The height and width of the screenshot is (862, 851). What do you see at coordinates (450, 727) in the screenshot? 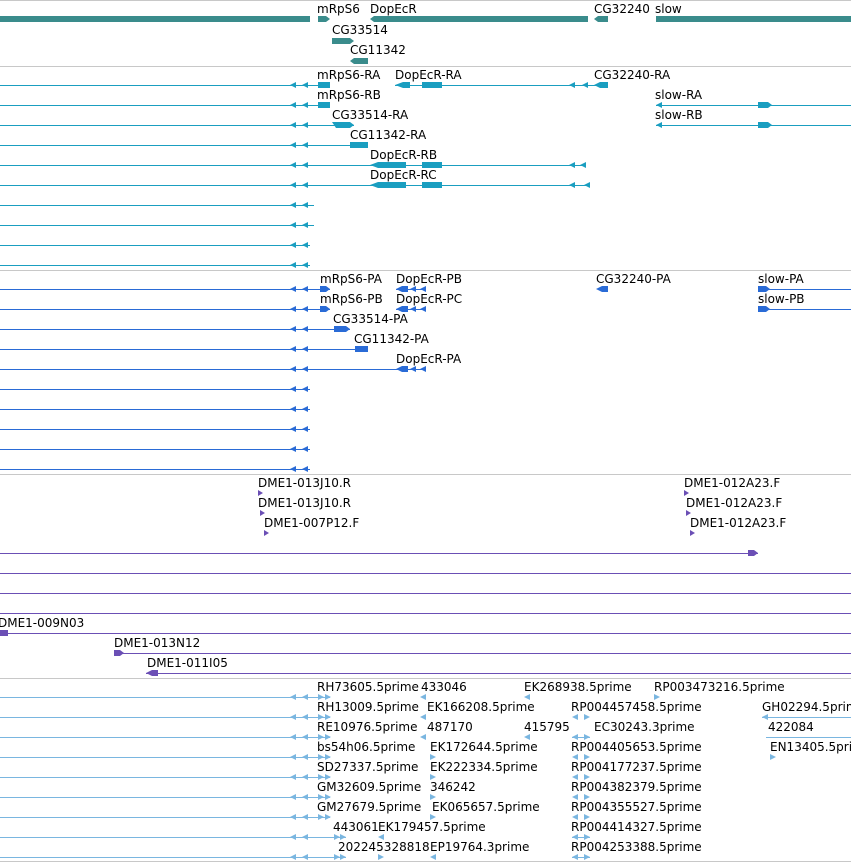
I see `est-label: 487170` at bounding box center [450, 727].